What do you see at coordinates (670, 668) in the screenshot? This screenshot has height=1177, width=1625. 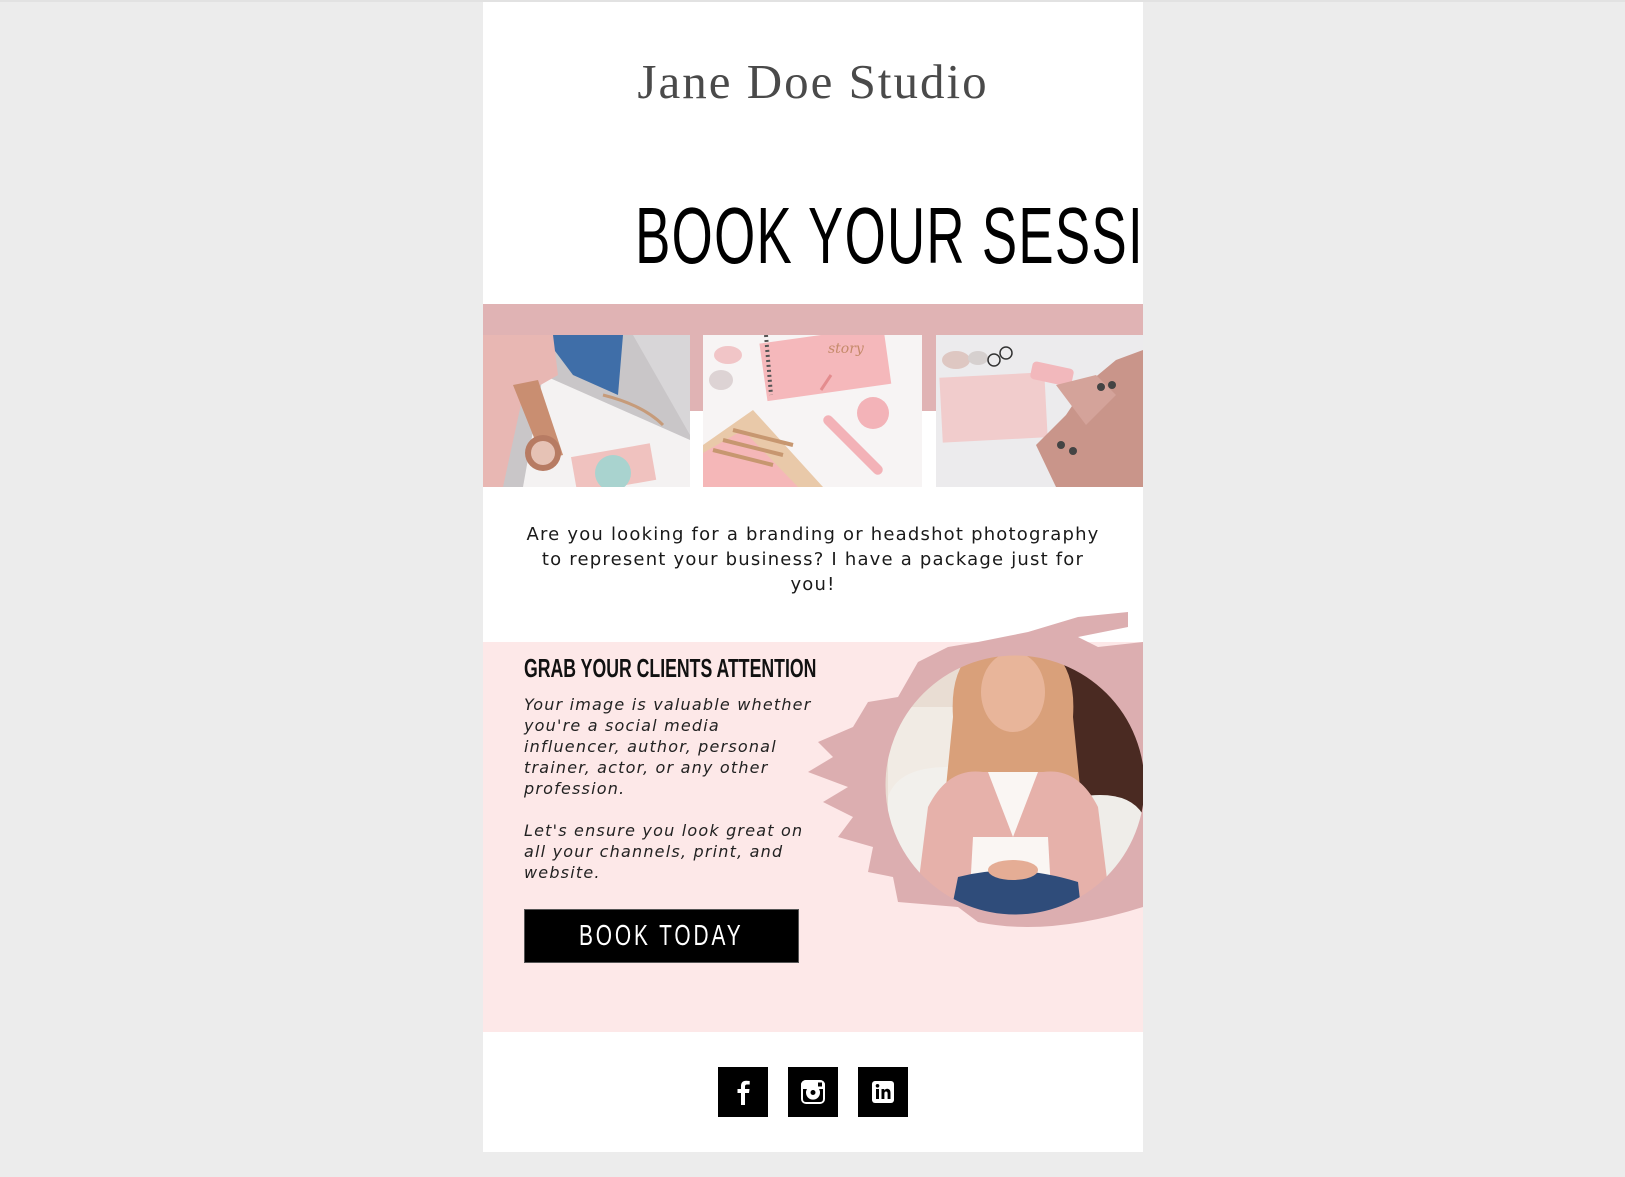 I see `promo-title-text: GRAB YOUR CLIENTS ATTENTION` at bounding box center [670, 668].